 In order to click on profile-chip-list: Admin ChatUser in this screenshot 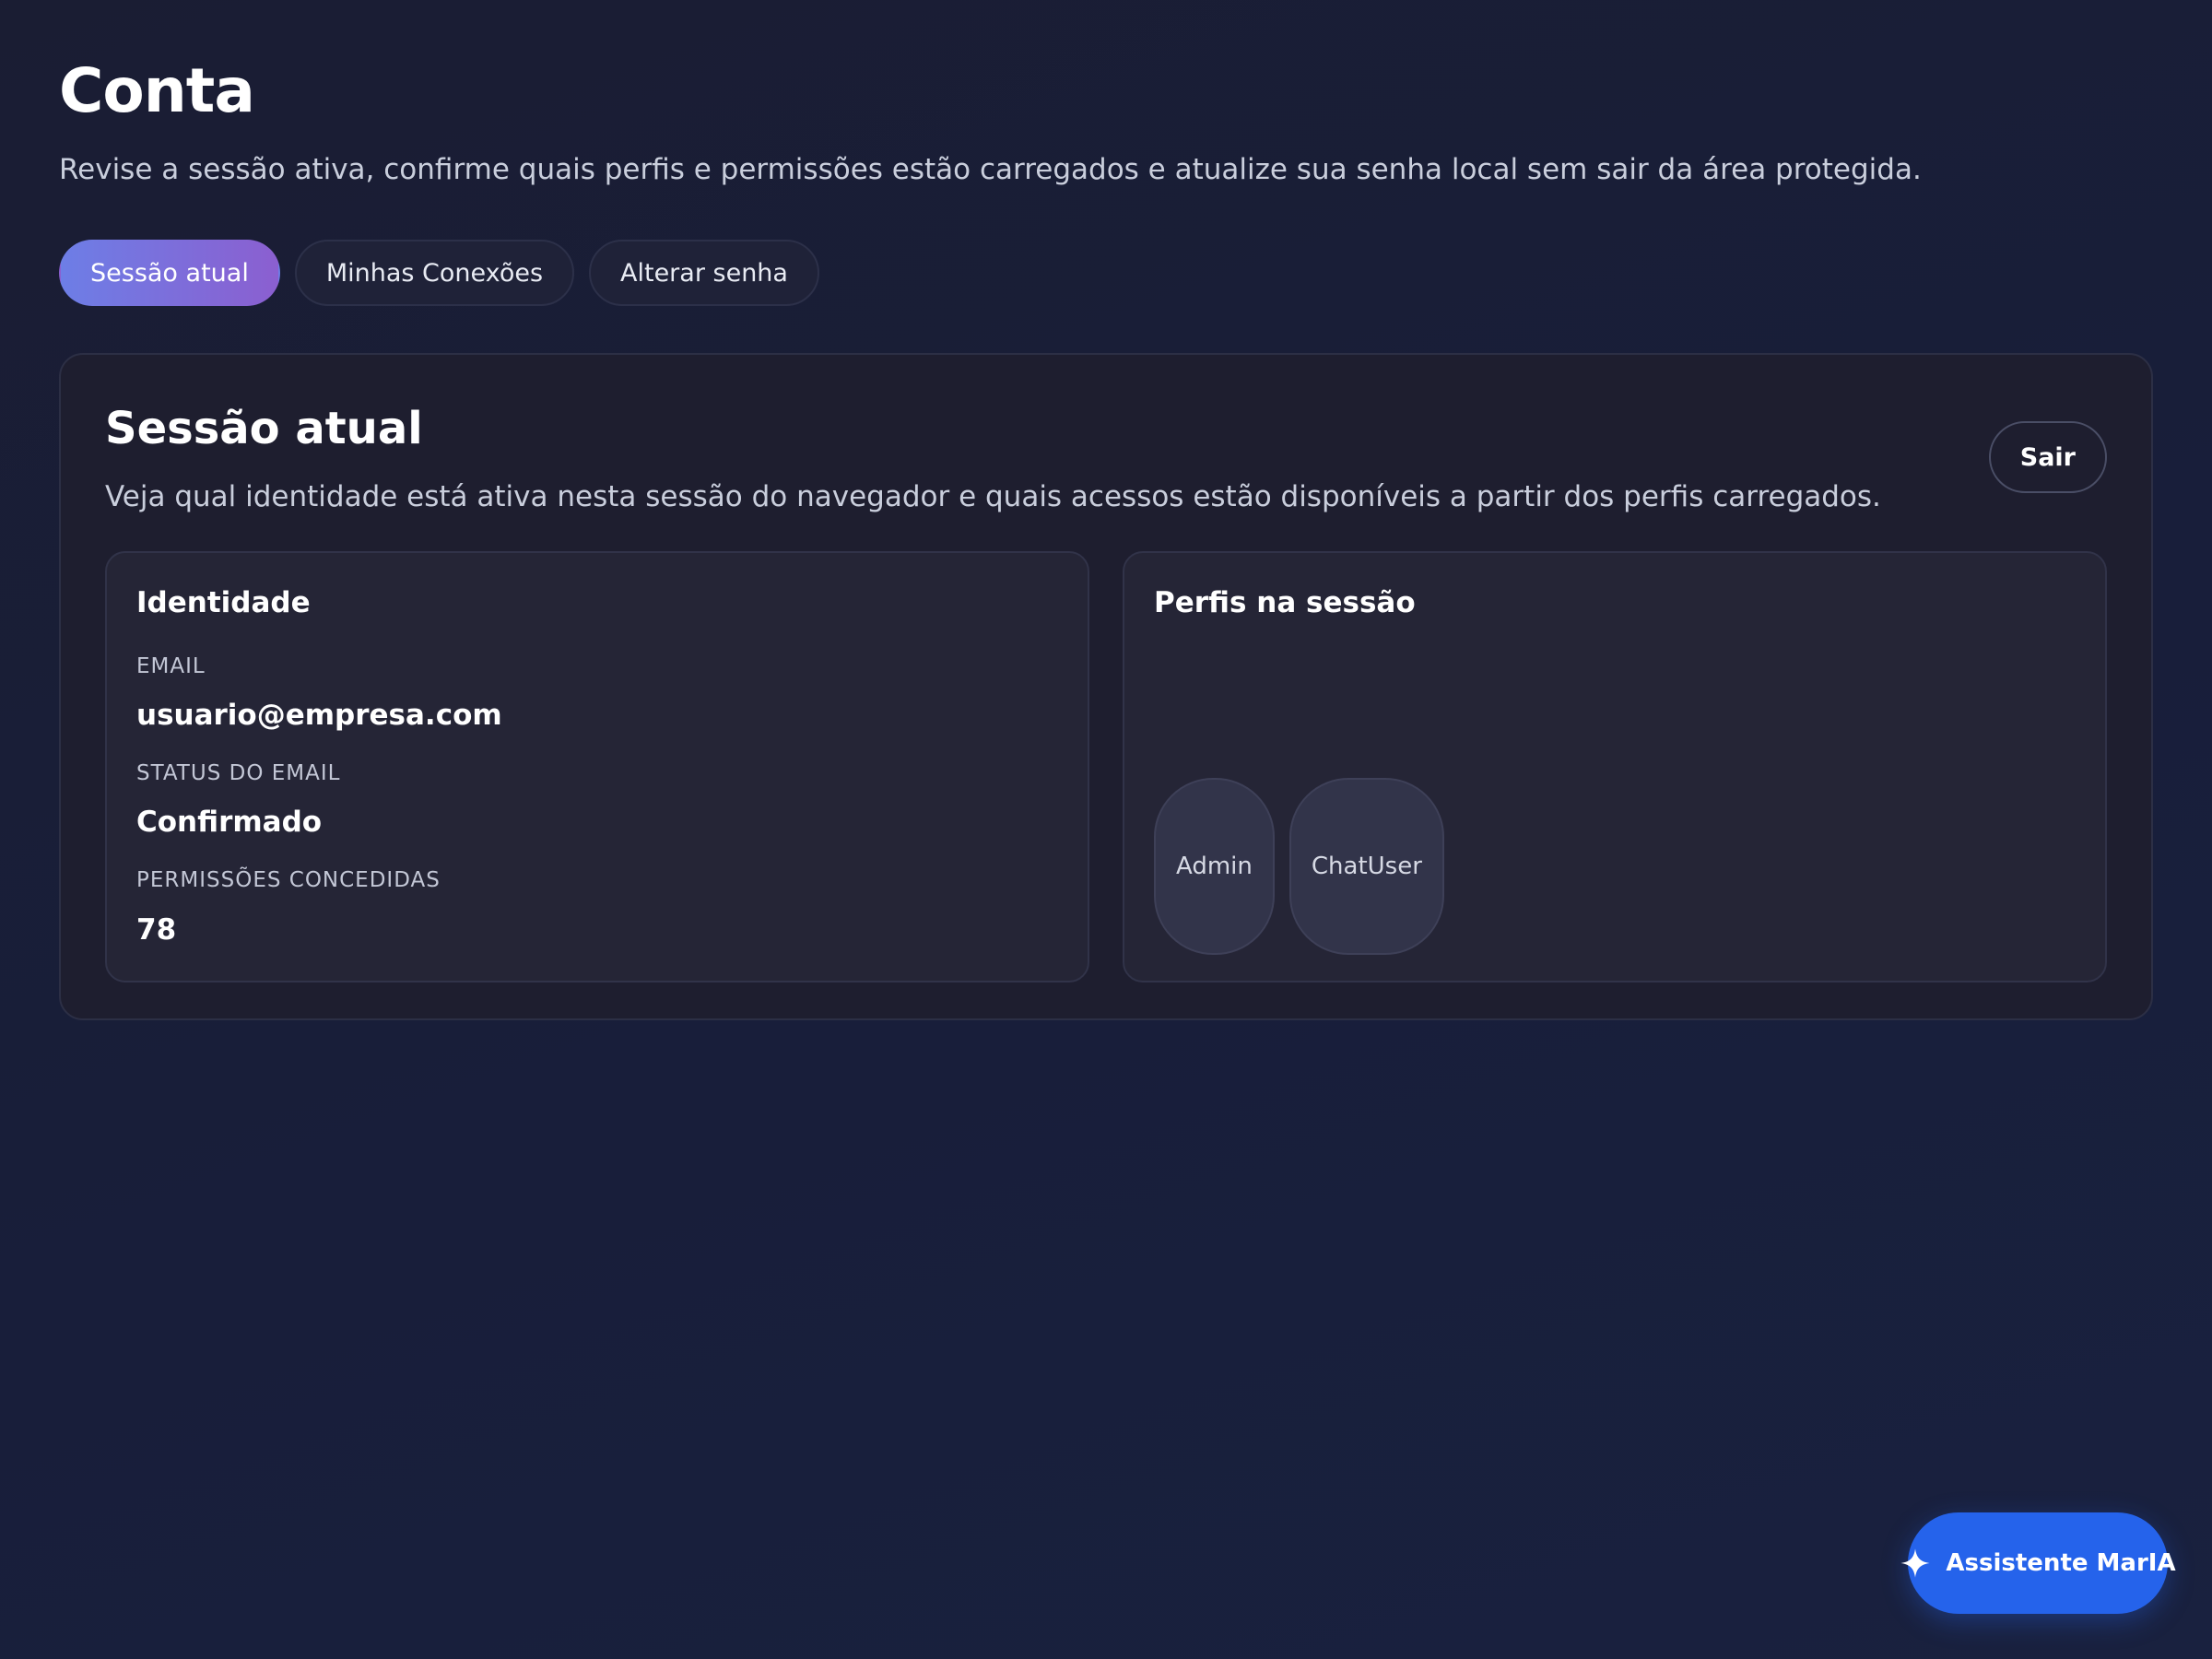, I will do `click(1299, 866)`.